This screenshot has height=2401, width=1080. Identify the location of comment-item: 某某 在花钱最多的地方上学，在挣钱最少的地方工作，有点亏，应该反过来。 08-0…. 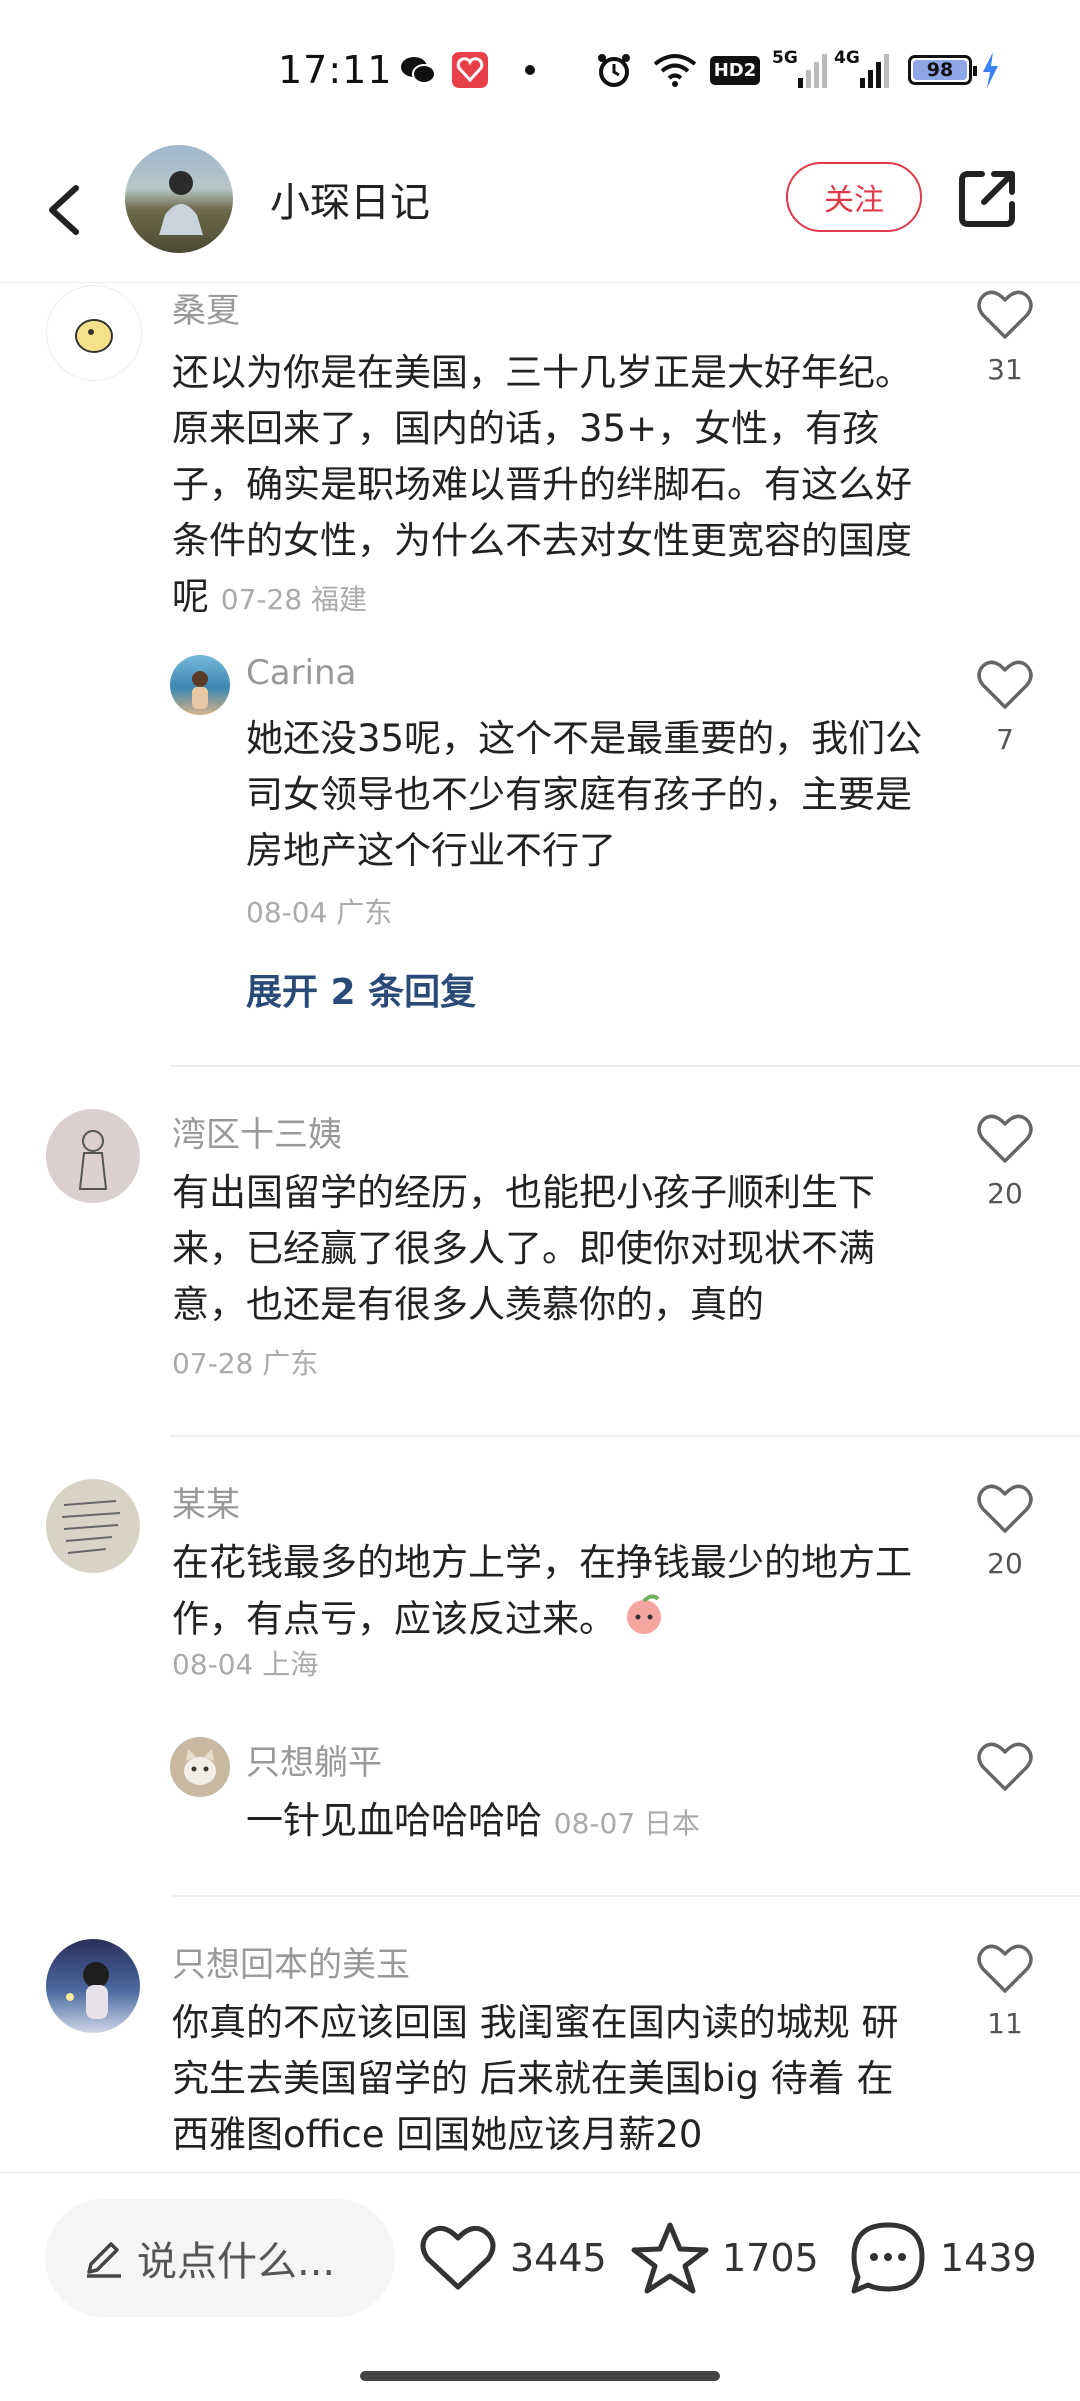
(540, 1589).